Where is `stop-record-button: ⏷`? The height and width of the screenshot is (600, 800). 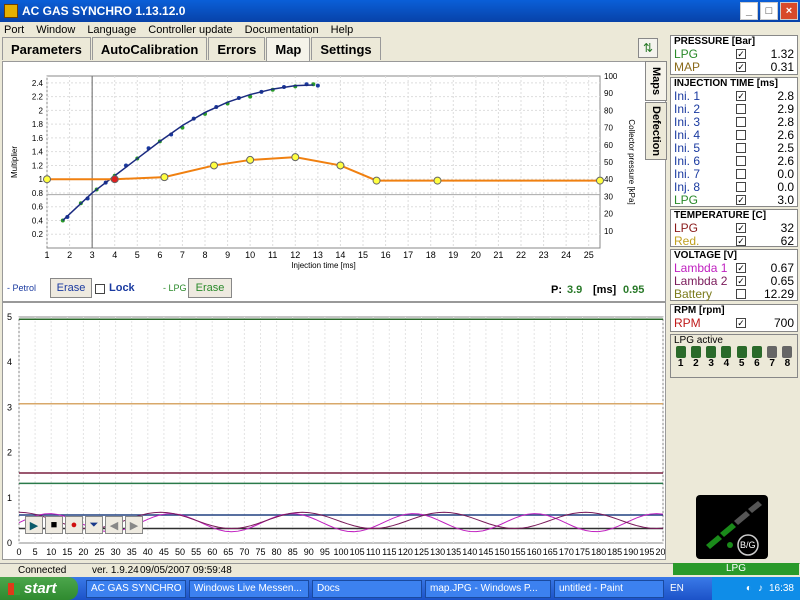
stop-record-button: ⏷ is located at coordinates (94, 525).